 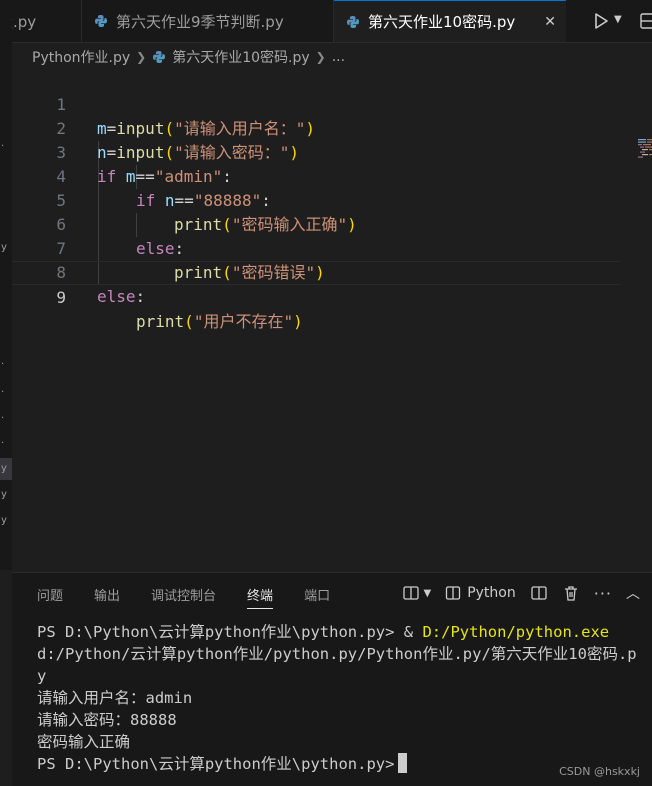 I want to click on code-line-current: 9 print("用户不存在"), so click(x=316, y=296).